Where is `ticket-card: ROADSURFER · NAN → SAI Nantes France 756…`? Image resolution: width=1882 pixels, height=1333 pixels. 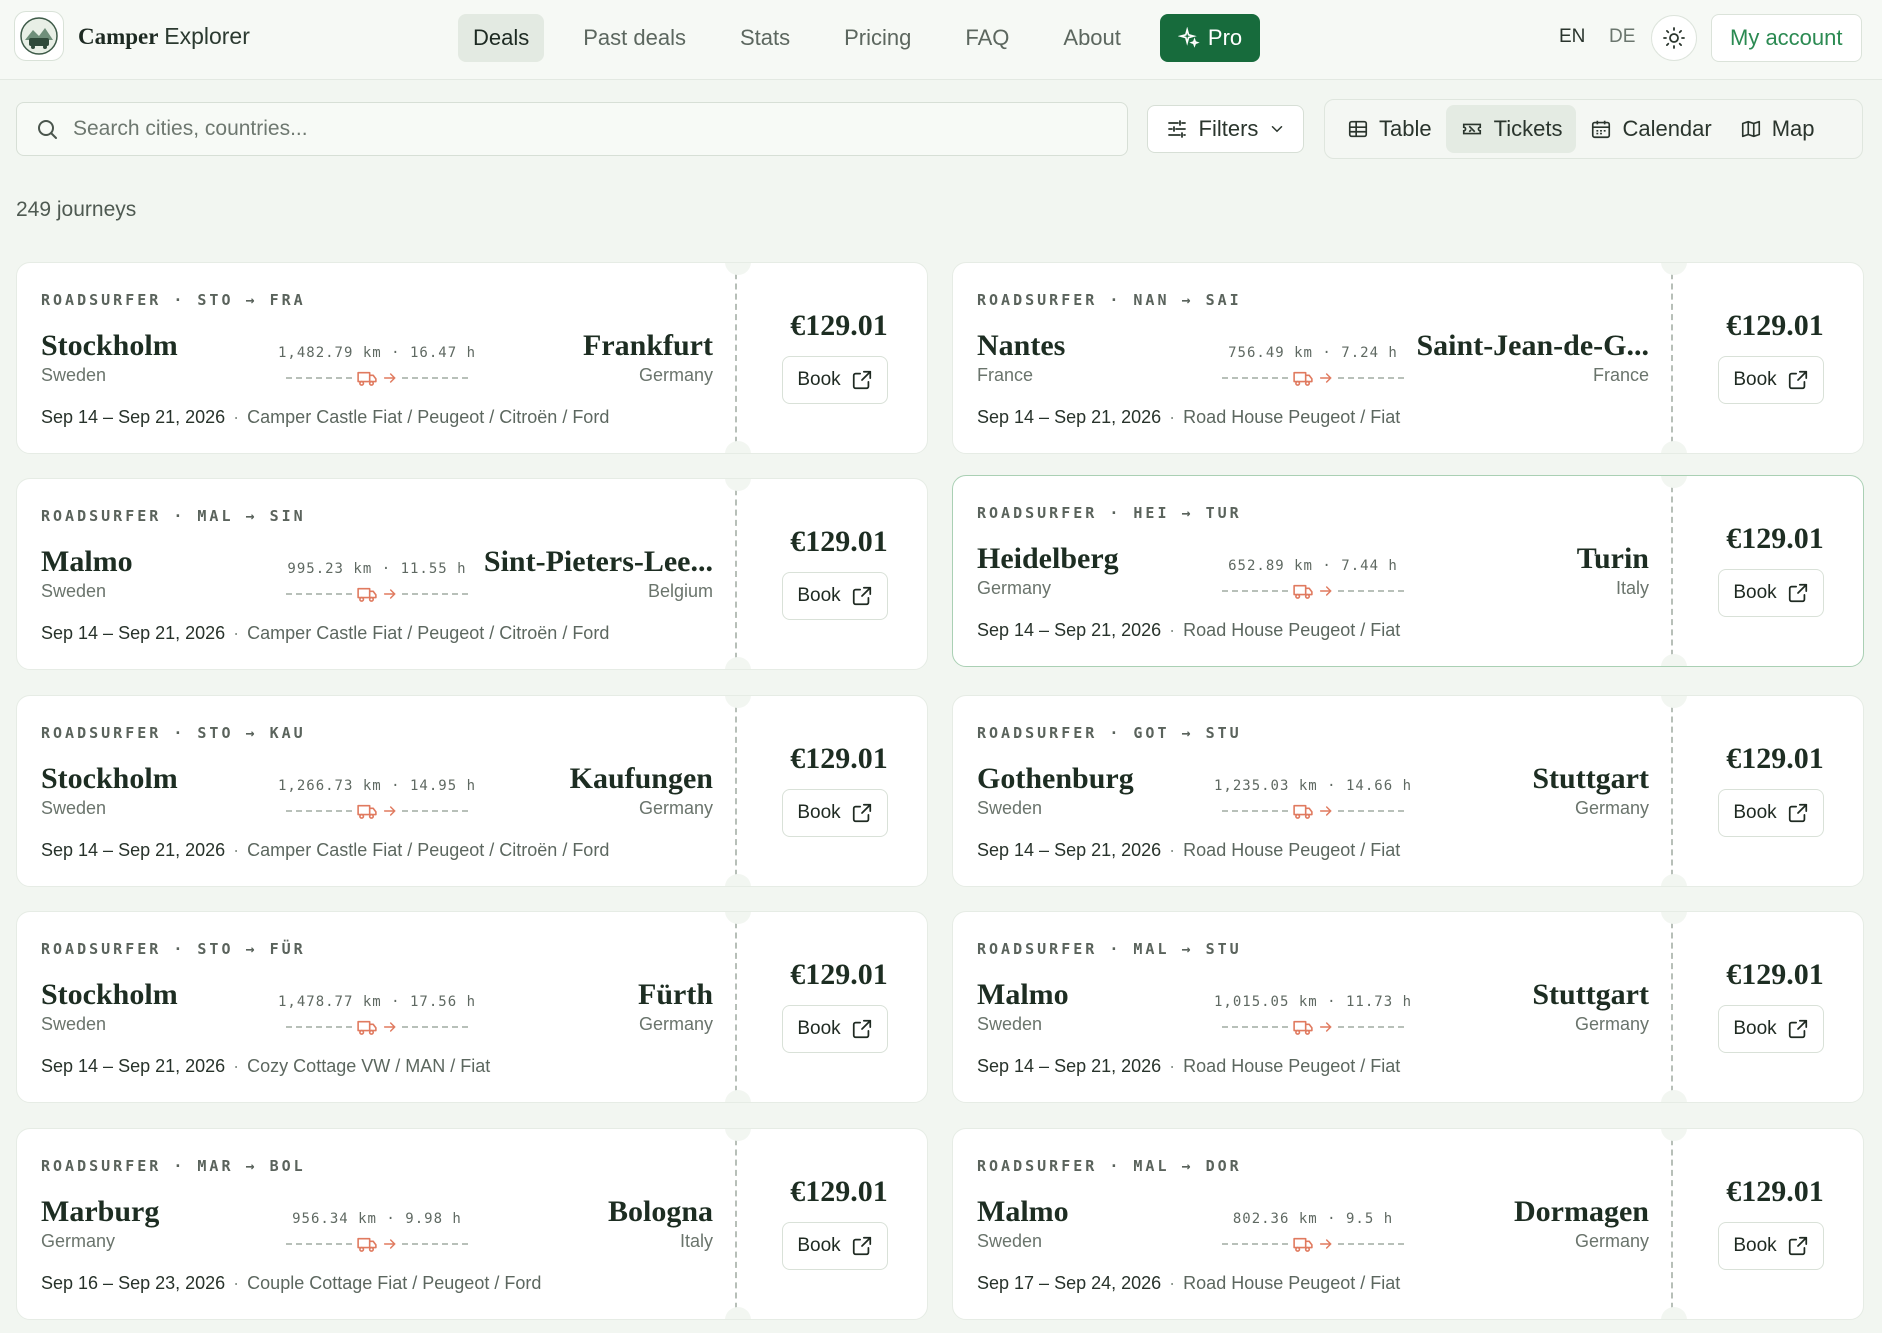
ticket-card: ROADSURFER · NAN → SAI Nantes France 756… is located at coordinates (1408, 358).